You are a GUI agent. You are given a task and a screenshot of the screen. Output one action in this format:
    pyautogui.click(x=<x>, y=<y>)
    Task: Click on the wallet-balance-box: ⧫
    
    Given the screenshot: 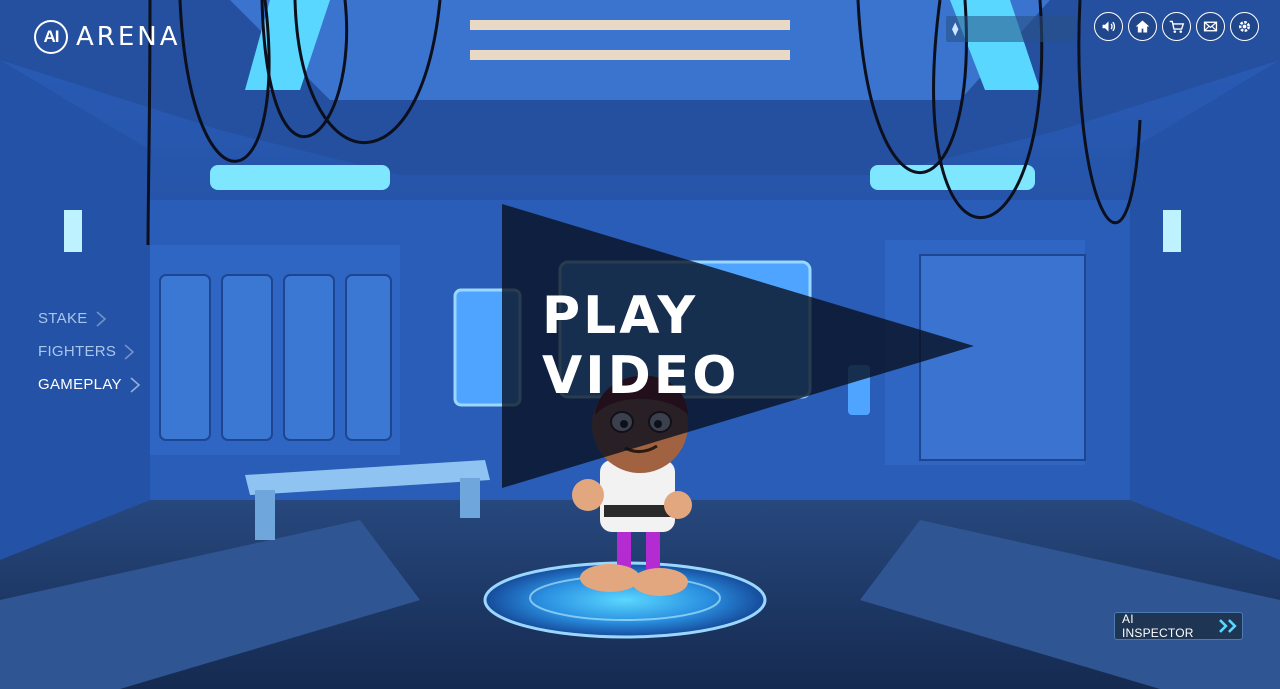 What is the action you would take?
    pyautogui.click(x=1011, y=29)
    